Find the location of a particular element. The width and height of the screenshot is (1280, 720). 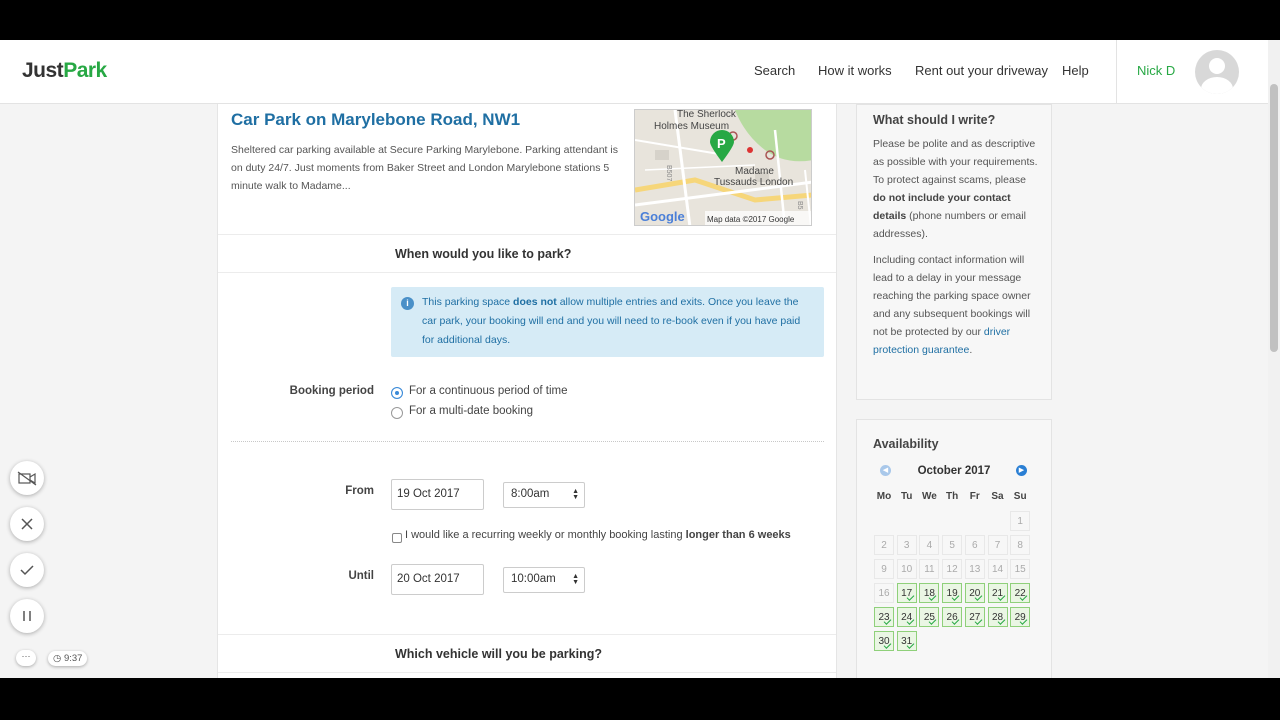

header-divider is located at coordinates (1116, 72).